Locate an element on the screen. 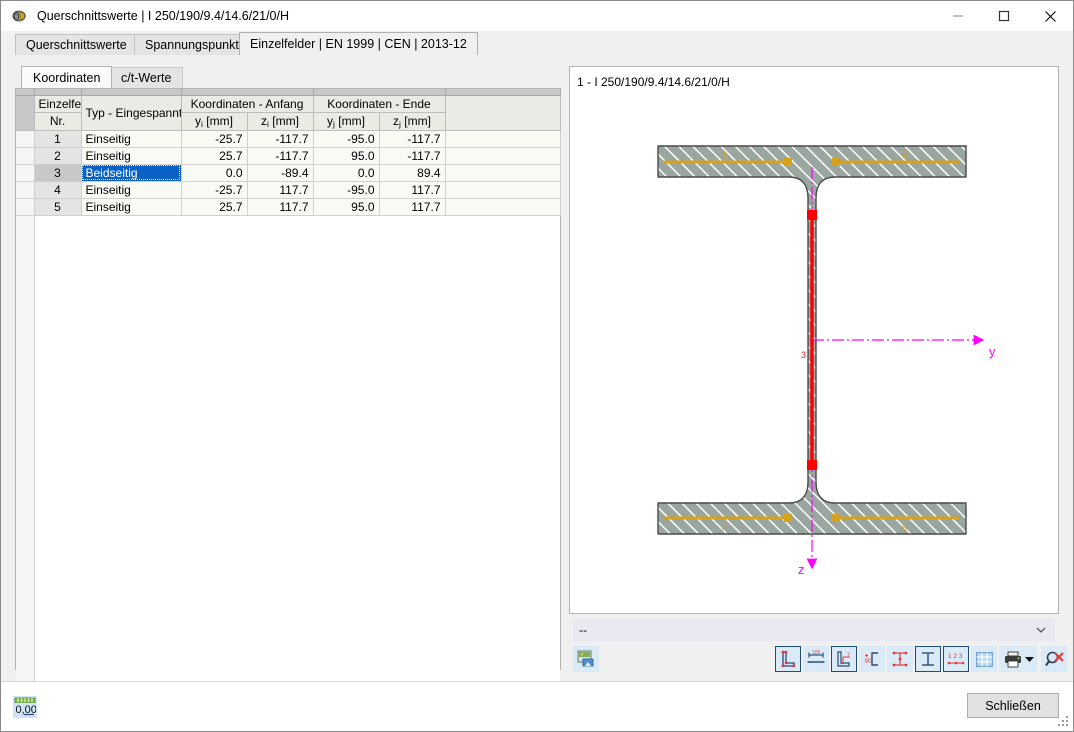 Image resolution: width=1074 pixels, height=732 pixels. resize-grip-icon is located at coordinates (1064, 722).